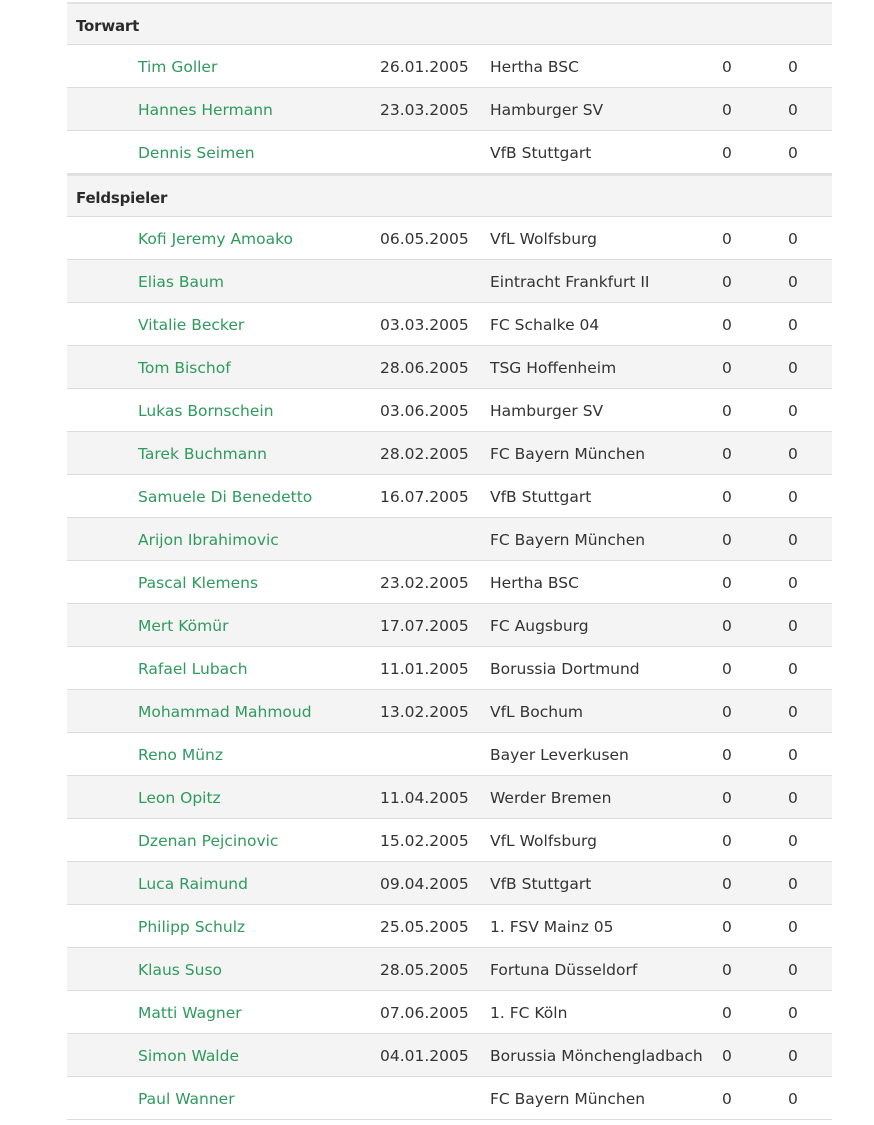 Image resolution: width=874 pixels, height=1125 pixels. Describe the element at coordinates (449, 66) in the screenshot. I see `player-row: Tim Goller 26.01.2005 Hertha BSC 0 0` at that location.